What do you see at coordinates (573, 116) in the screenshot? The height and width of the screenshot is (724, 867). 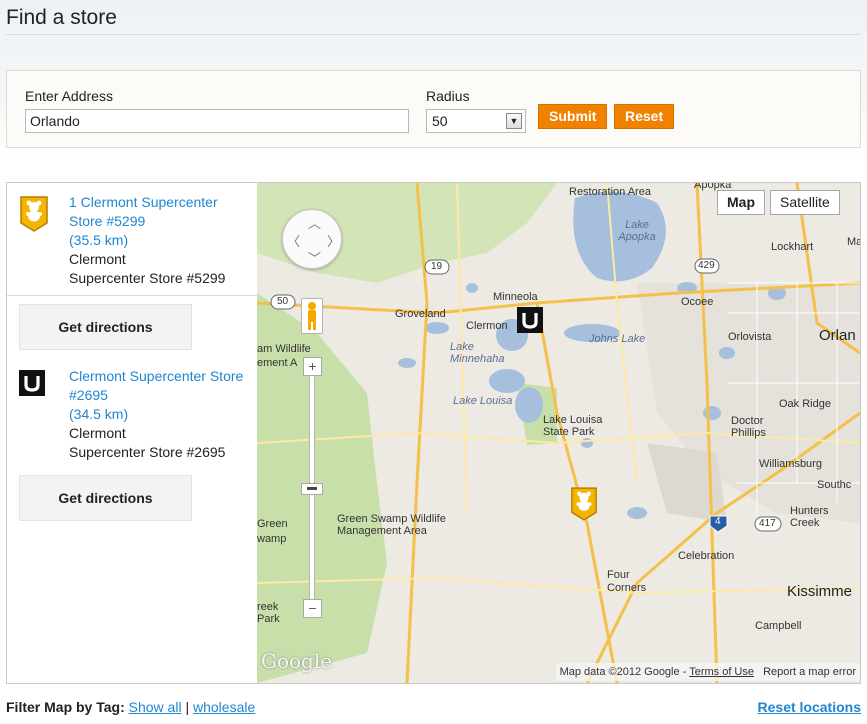 I see `submit-button: Submit` at bounding box center [573, 116].